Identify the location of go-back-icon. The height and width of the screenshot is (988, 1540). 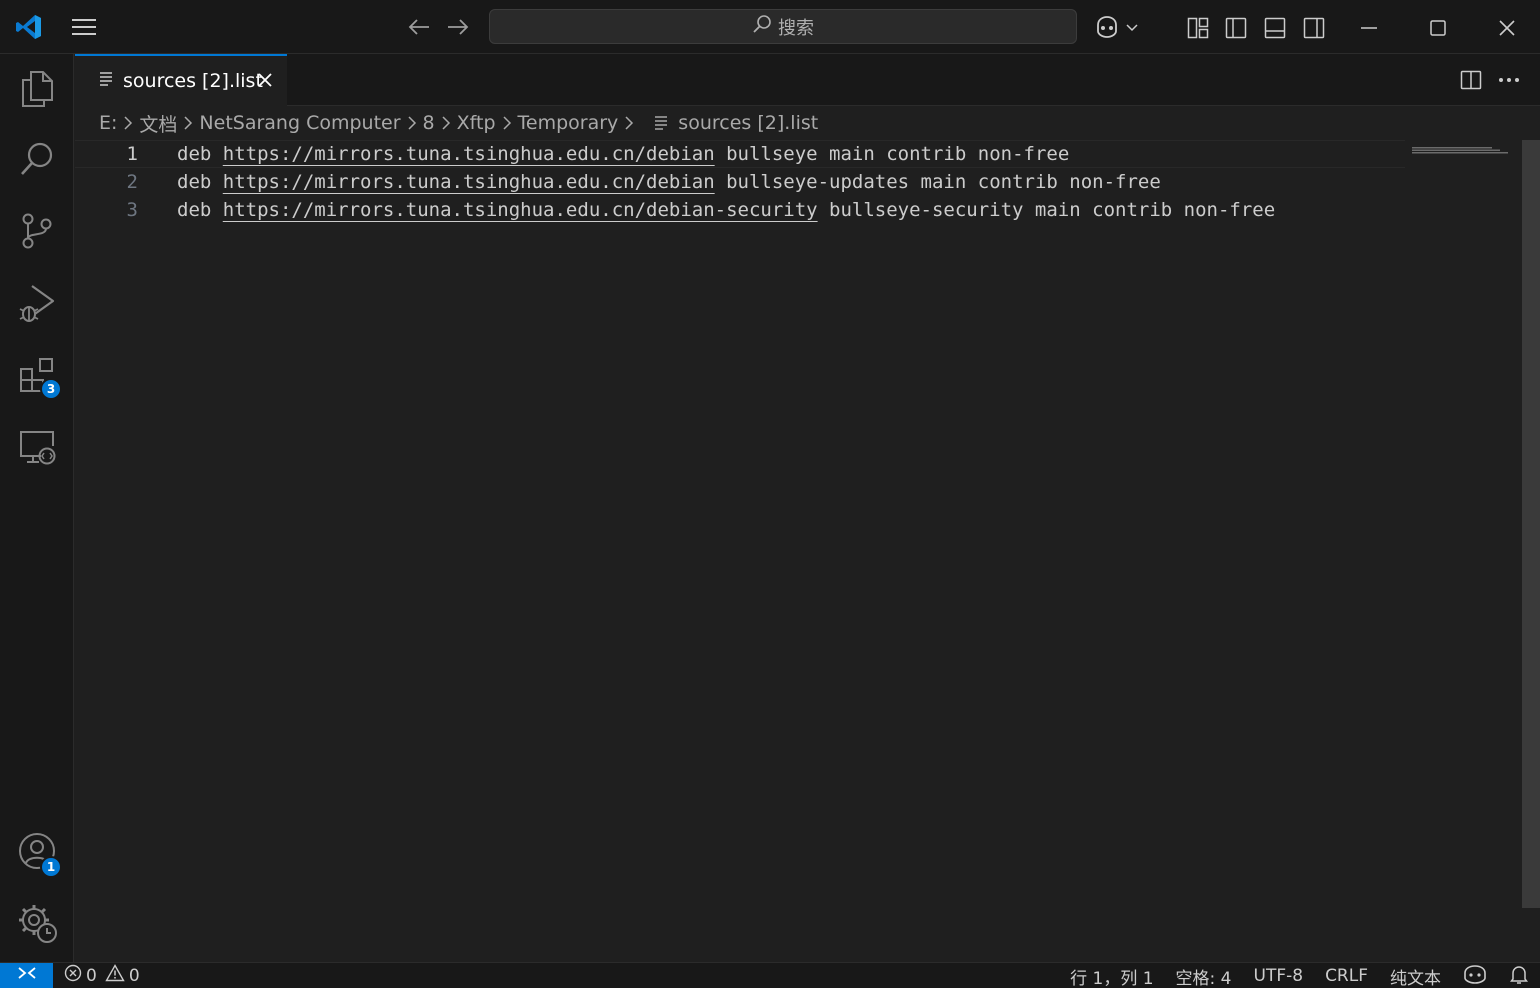
(419, 27).